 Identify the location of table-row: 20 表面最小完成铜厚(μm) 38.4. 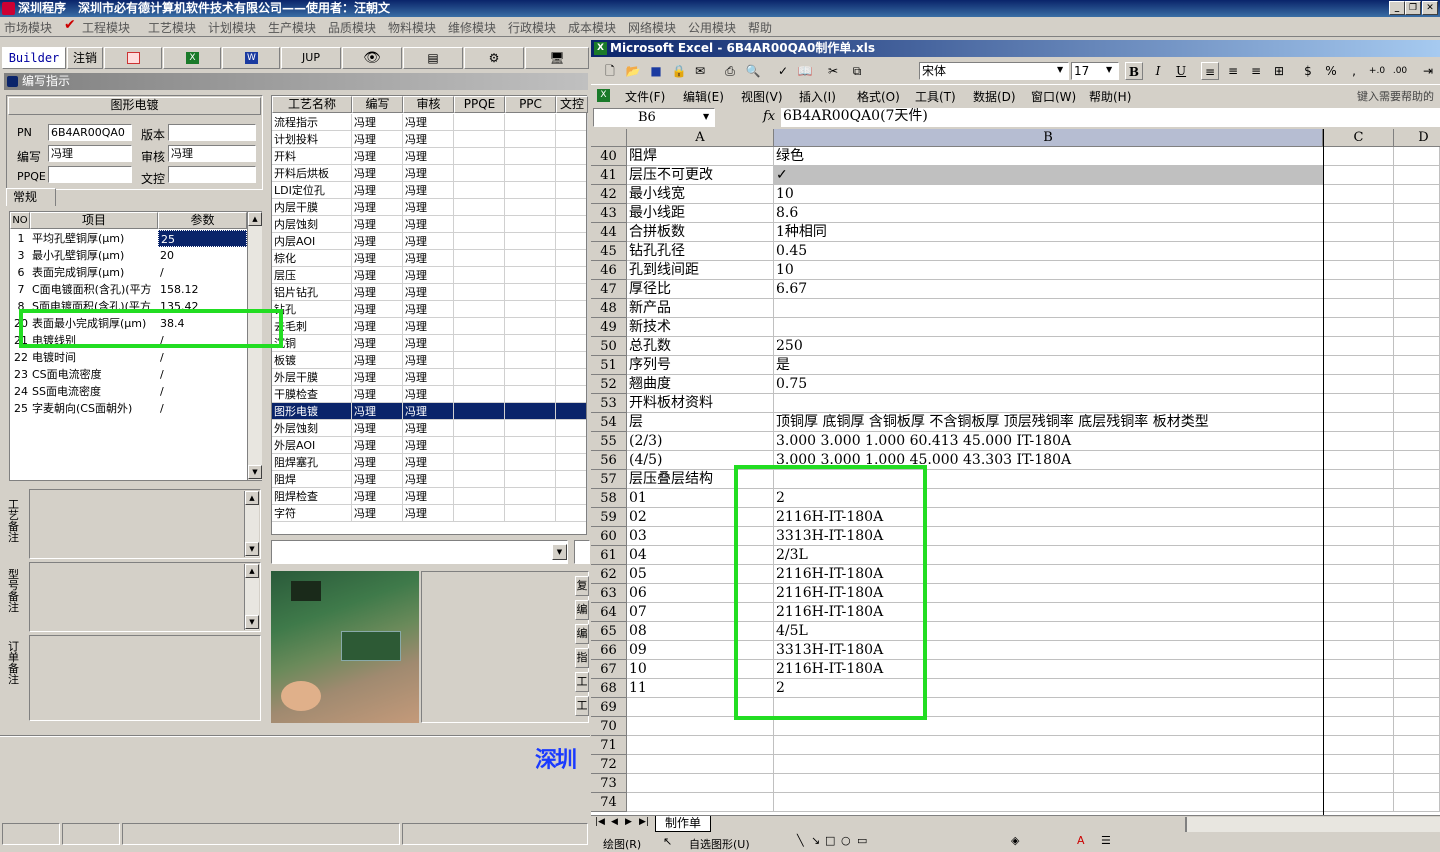
(128, 323).